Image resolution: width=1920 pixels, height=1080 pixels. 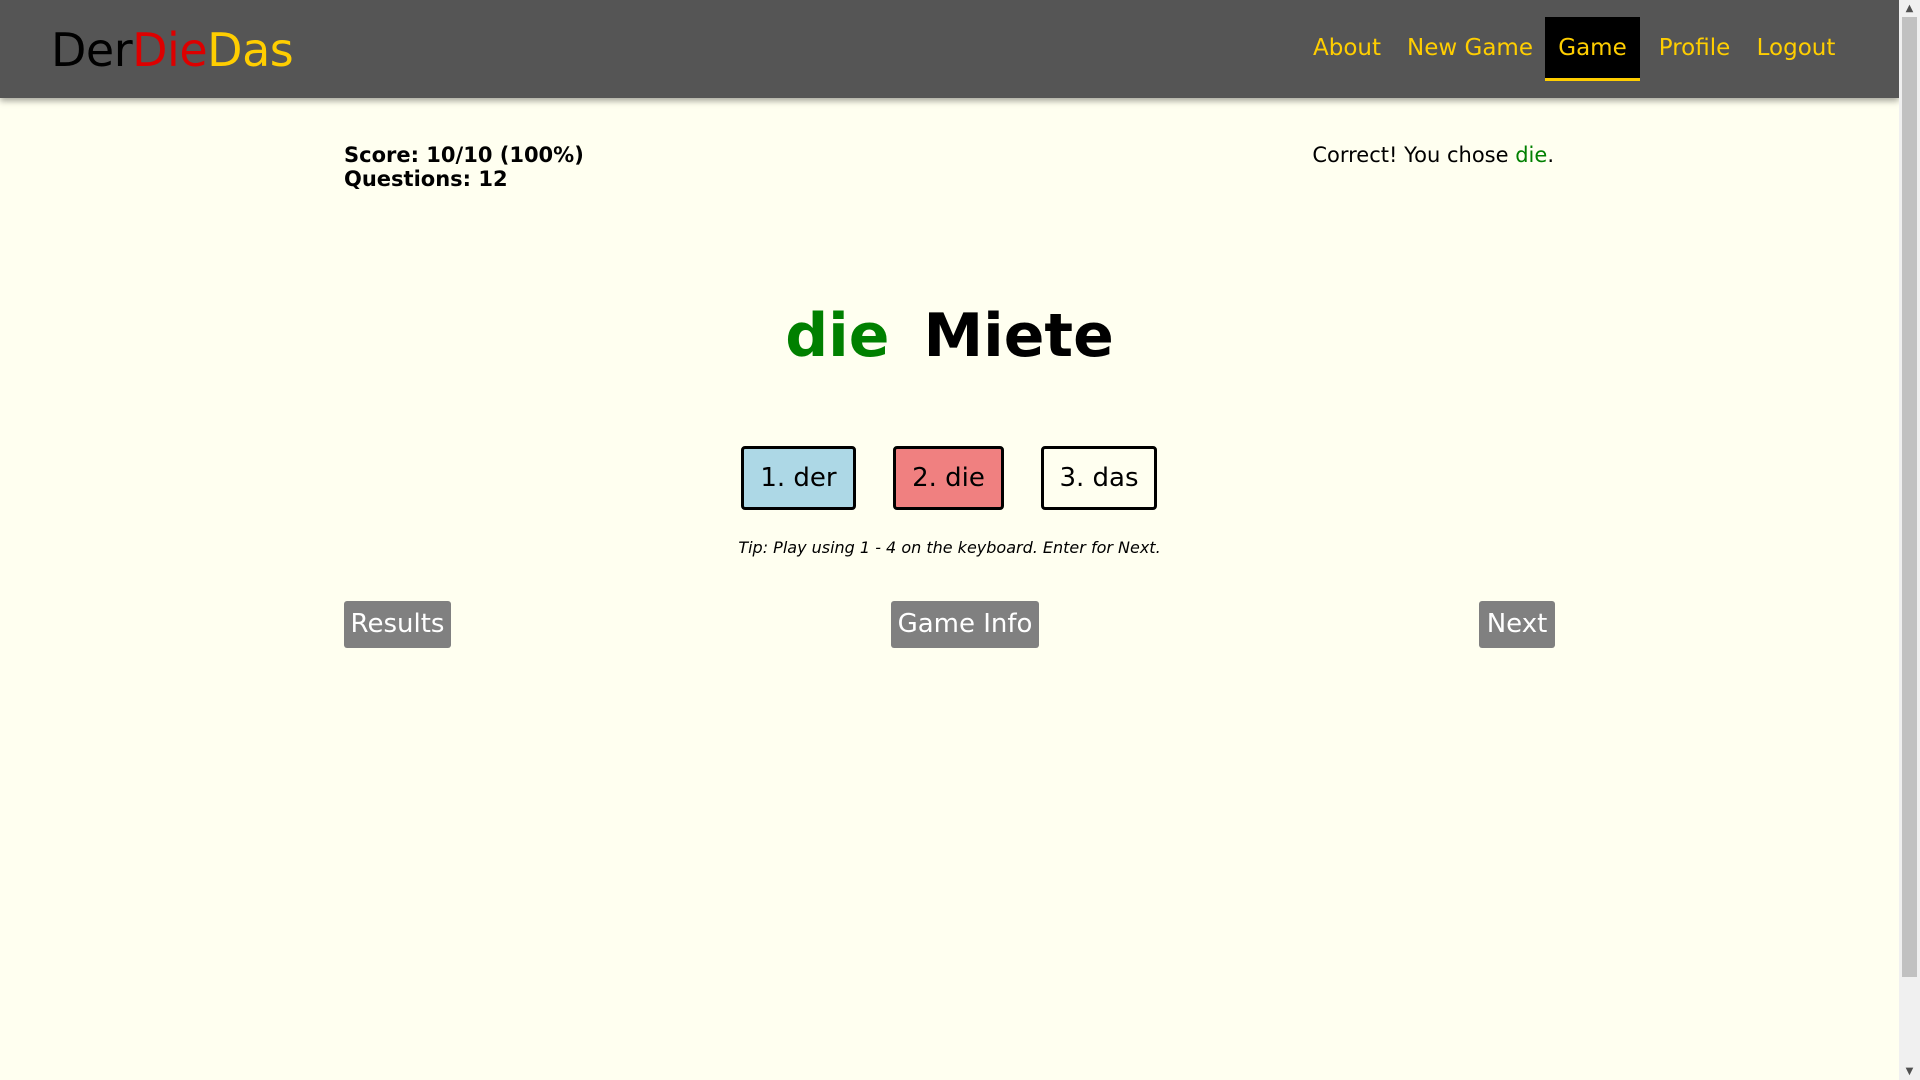 I want to click on questions-text: Questions: 12, so click(x=426, y=179).